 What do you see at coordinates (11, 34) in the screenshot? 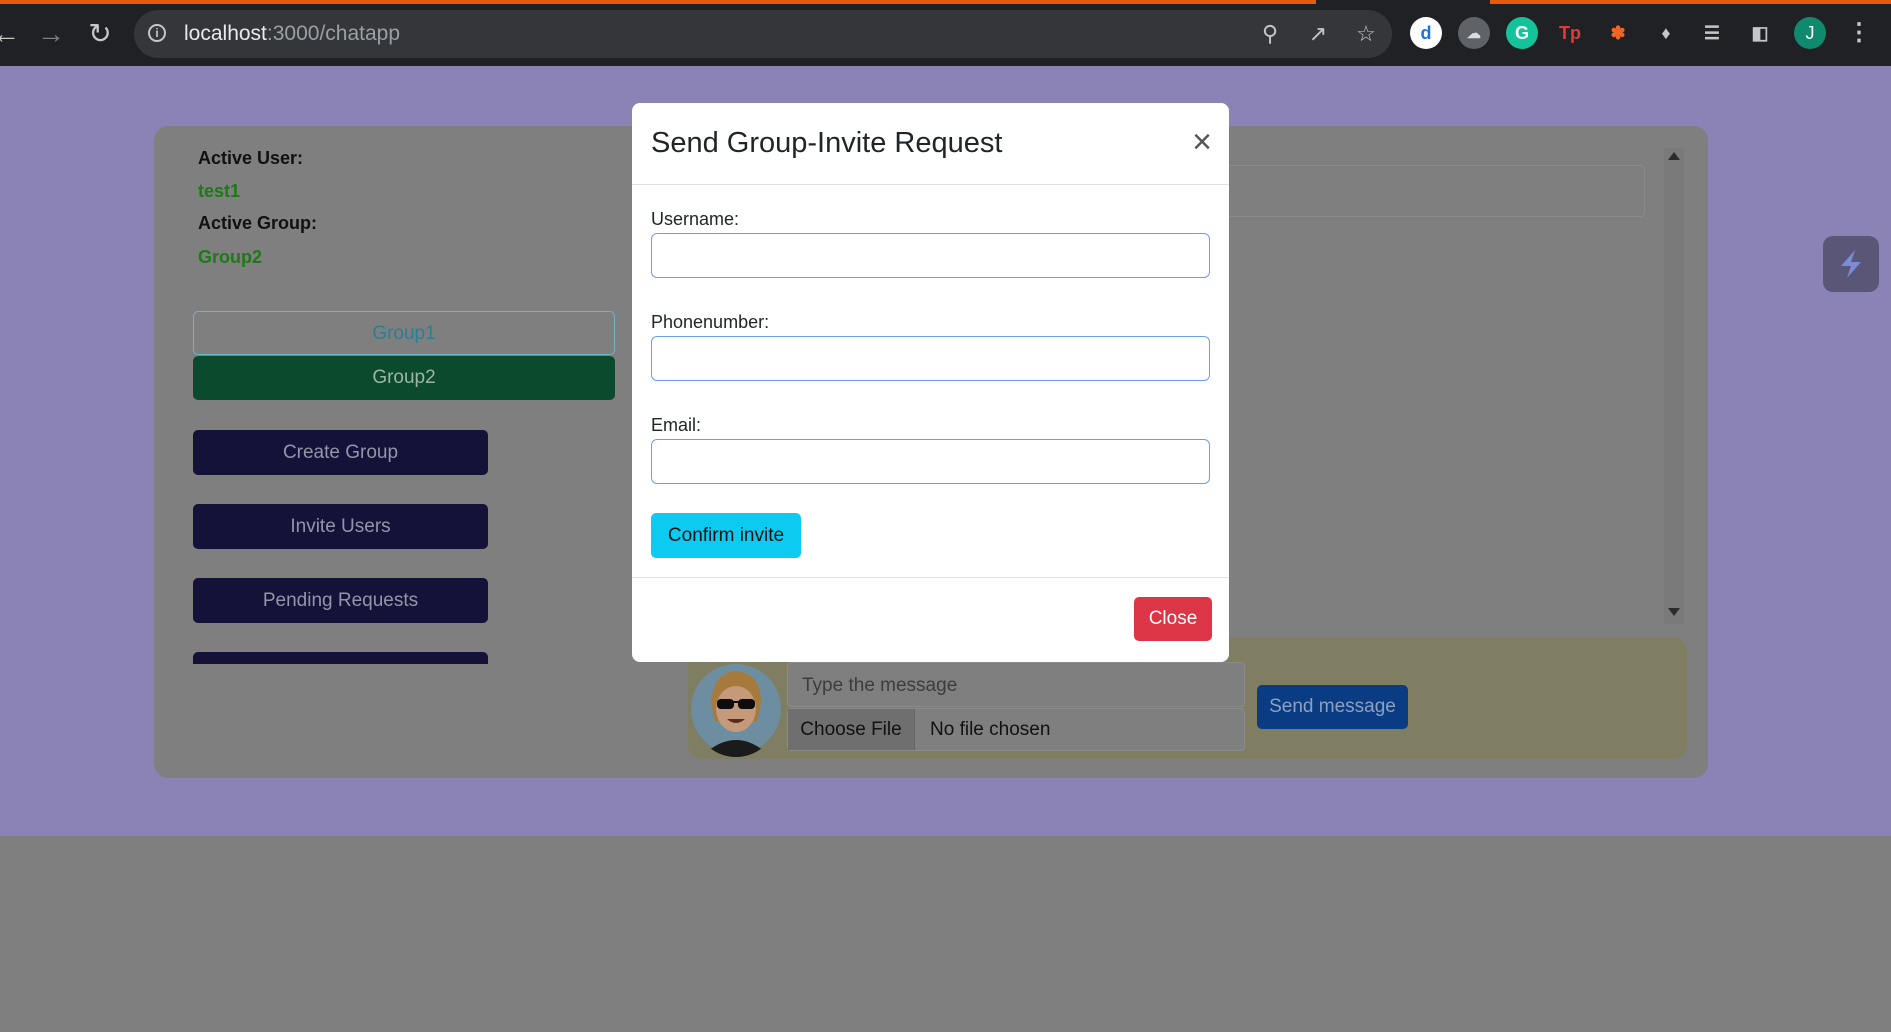
I see `back-arrow-icon: ←` at bounding box center [11, 34].